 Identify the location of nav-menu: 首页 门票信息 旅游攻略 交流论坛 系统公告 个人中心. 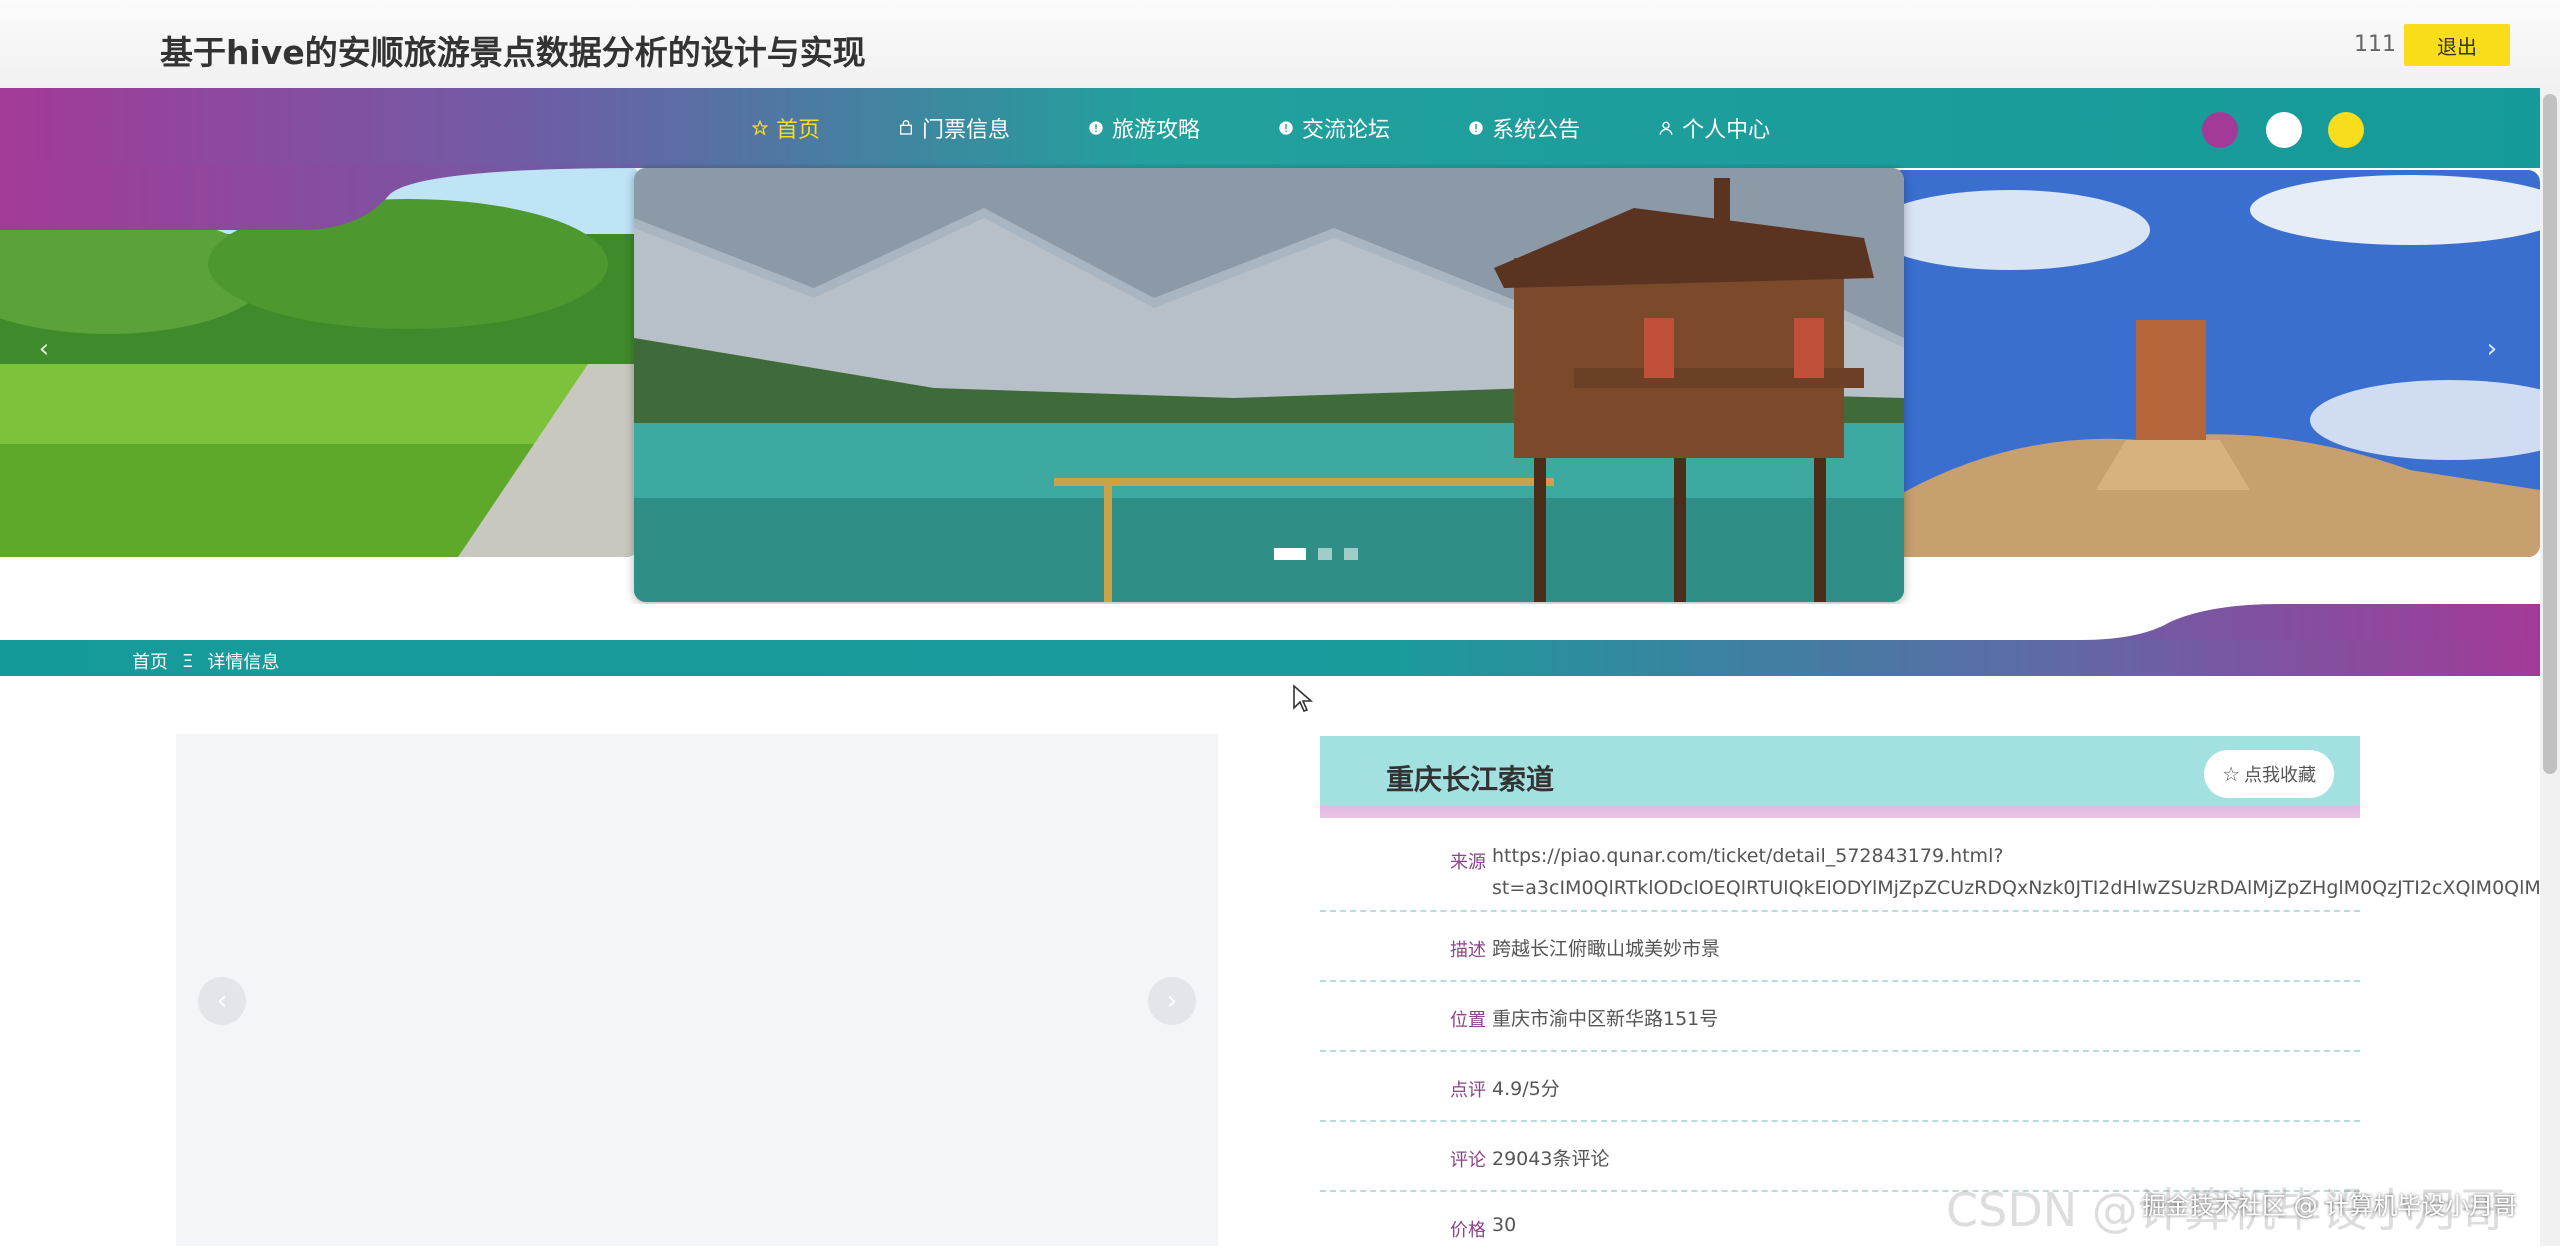
(1300, 128).